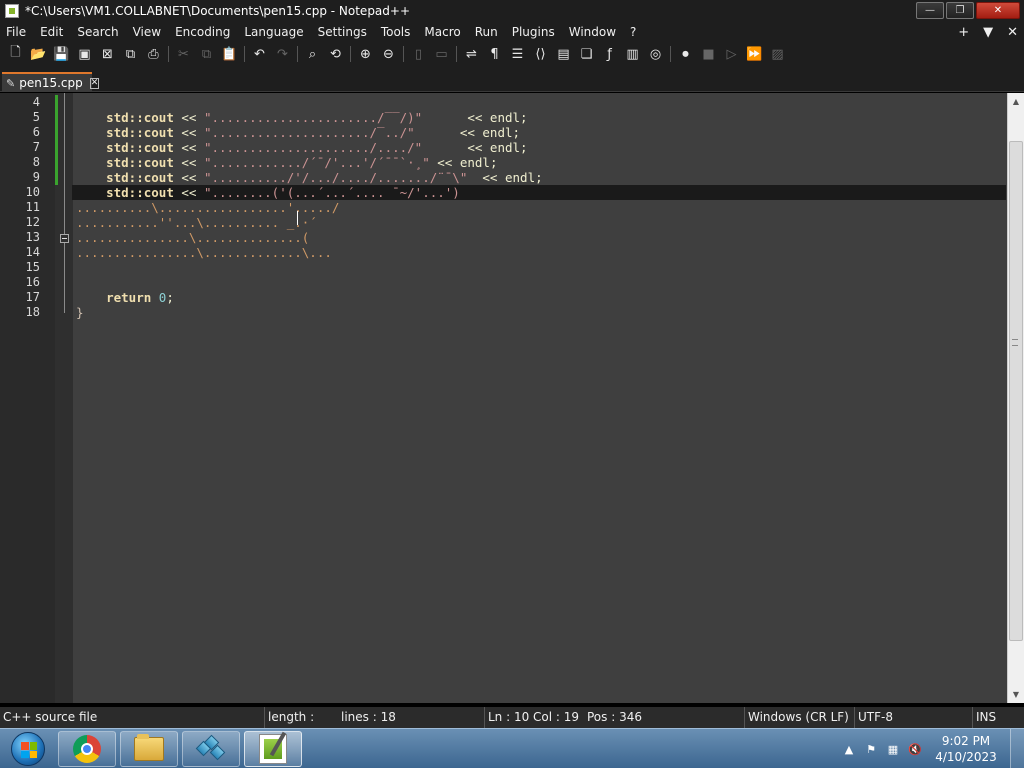 This screenshot has height=768, width=1024. Describe the element at coordinates (592, 32) in the screenshot. I see `menu-window: Window` at that location.